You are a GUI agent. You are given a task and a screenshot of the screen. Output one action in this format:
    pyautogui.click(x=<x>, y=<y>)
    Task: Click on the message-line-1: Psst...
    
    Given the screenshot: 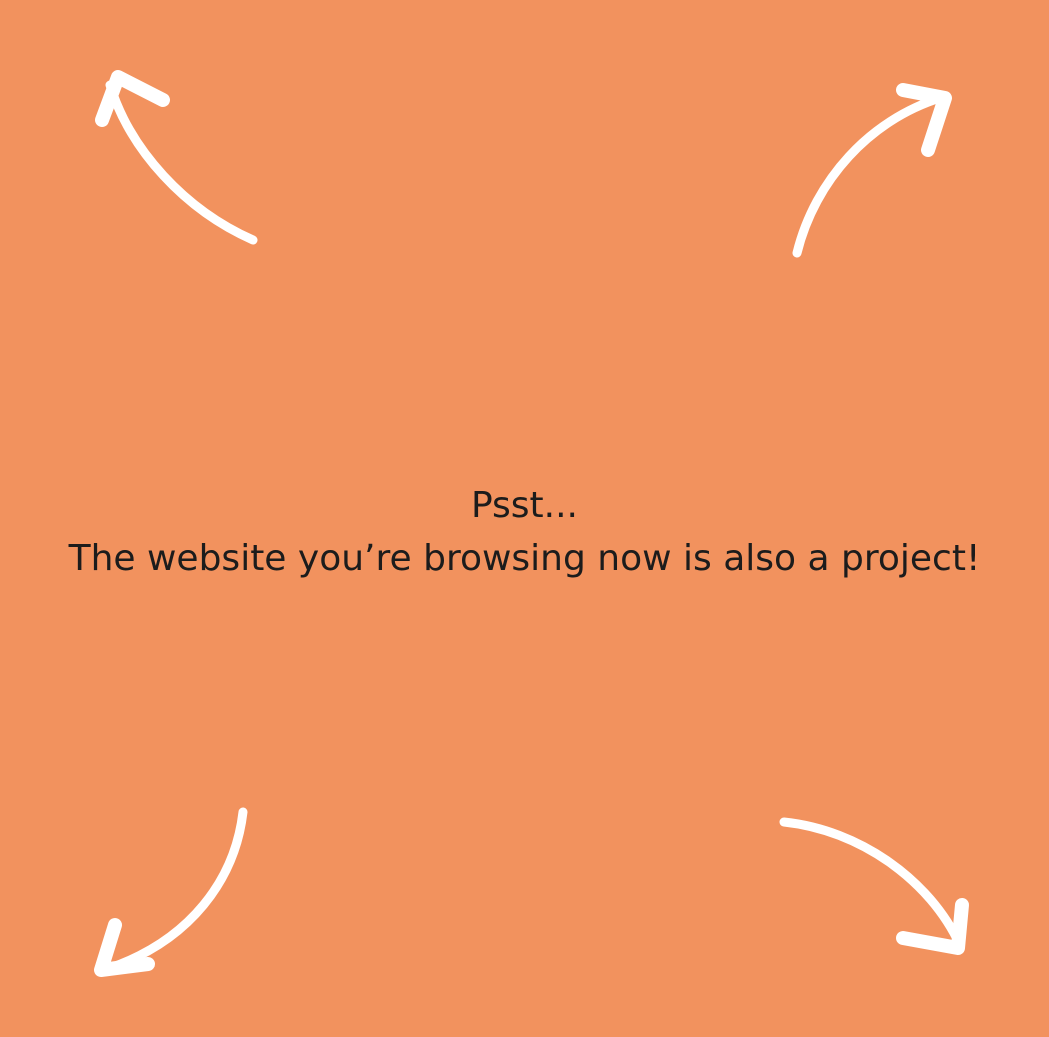 What is the action you would take?
    pyautogui.click(x=524, y=505)
    